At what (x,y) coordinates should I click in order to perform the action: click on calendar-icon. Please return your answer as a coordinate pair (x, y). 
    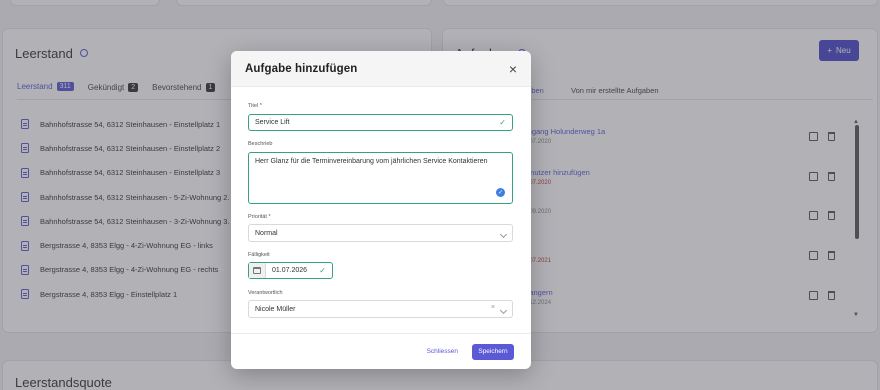
    Looking at the image, I should click on (257, 270).